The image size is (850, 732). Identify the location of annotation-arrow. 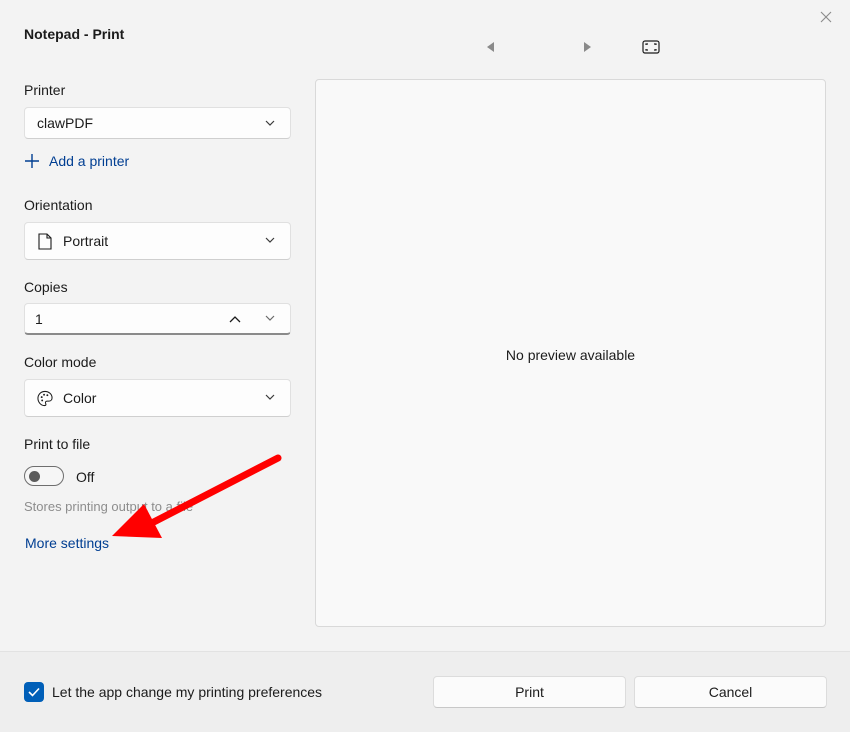
(197, 496).